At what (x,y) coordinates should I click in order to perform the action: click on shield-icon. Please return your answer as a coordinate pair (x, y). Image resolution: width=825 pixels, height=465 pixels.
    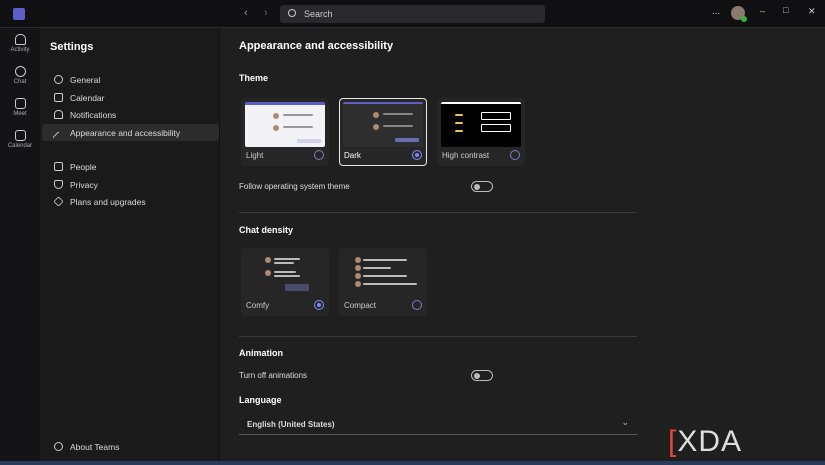
    Looking at the image, I should click on (58, 184).